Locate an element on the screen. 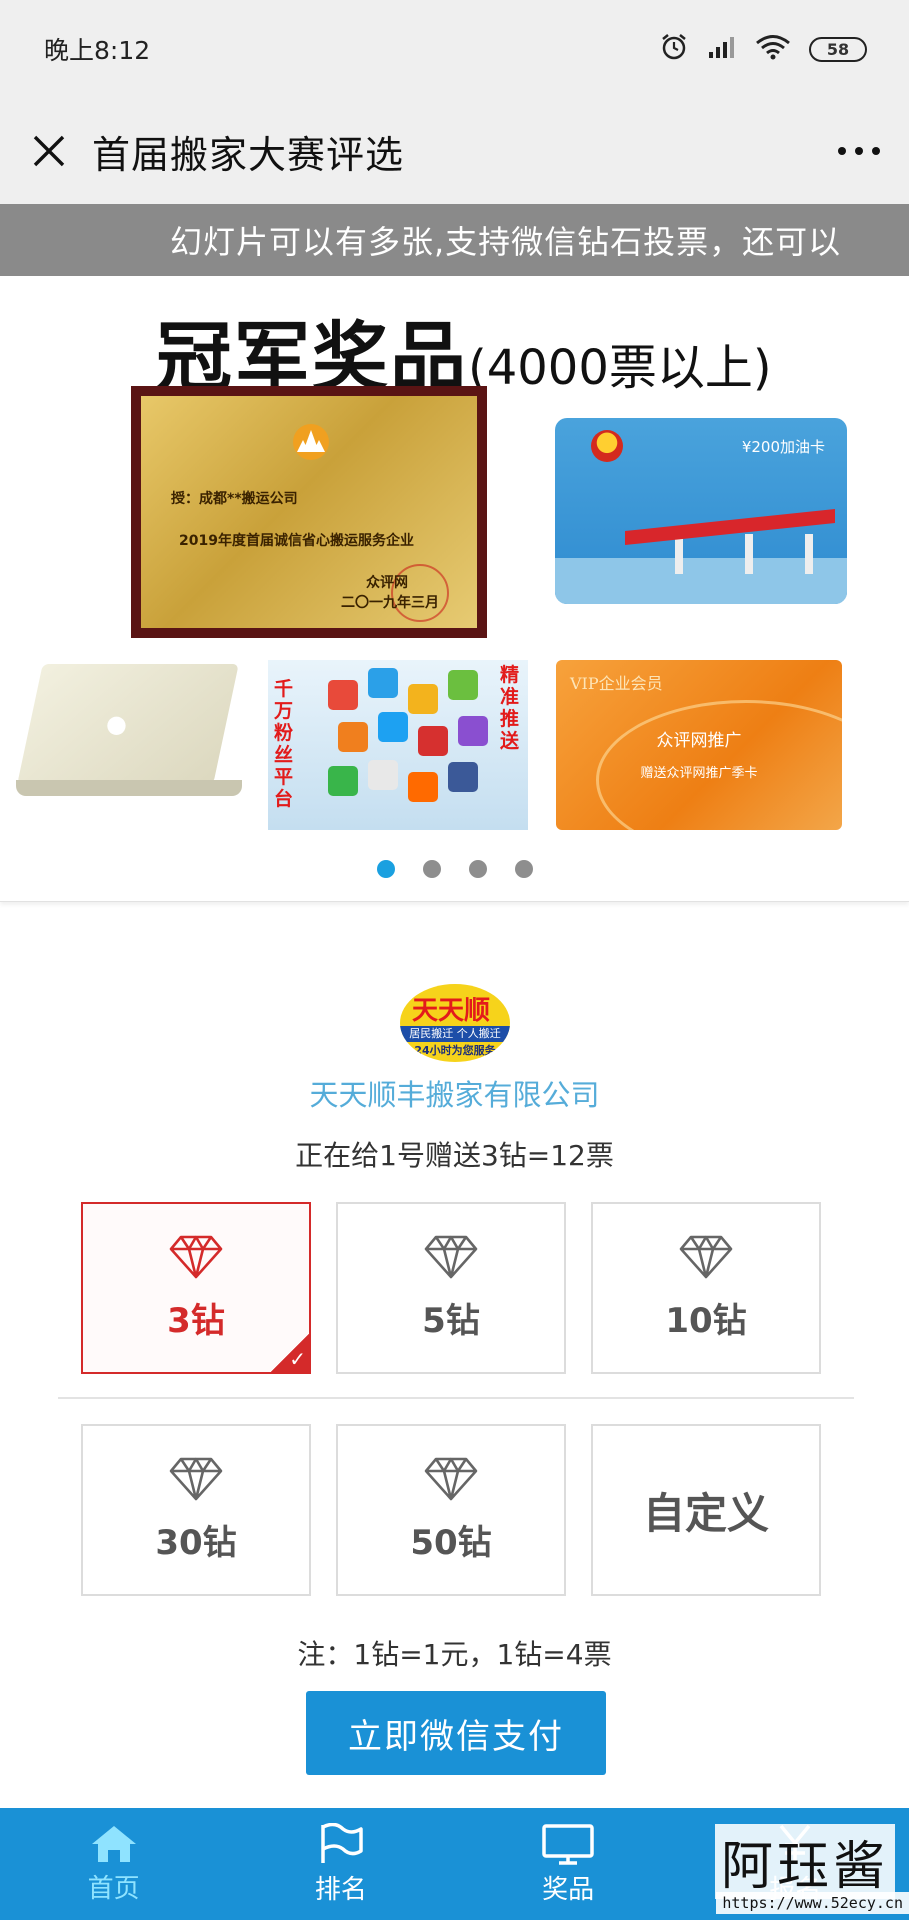  candidate-name: 天天顺丰搬家有限公司 is located at coordinates (454, 1095).